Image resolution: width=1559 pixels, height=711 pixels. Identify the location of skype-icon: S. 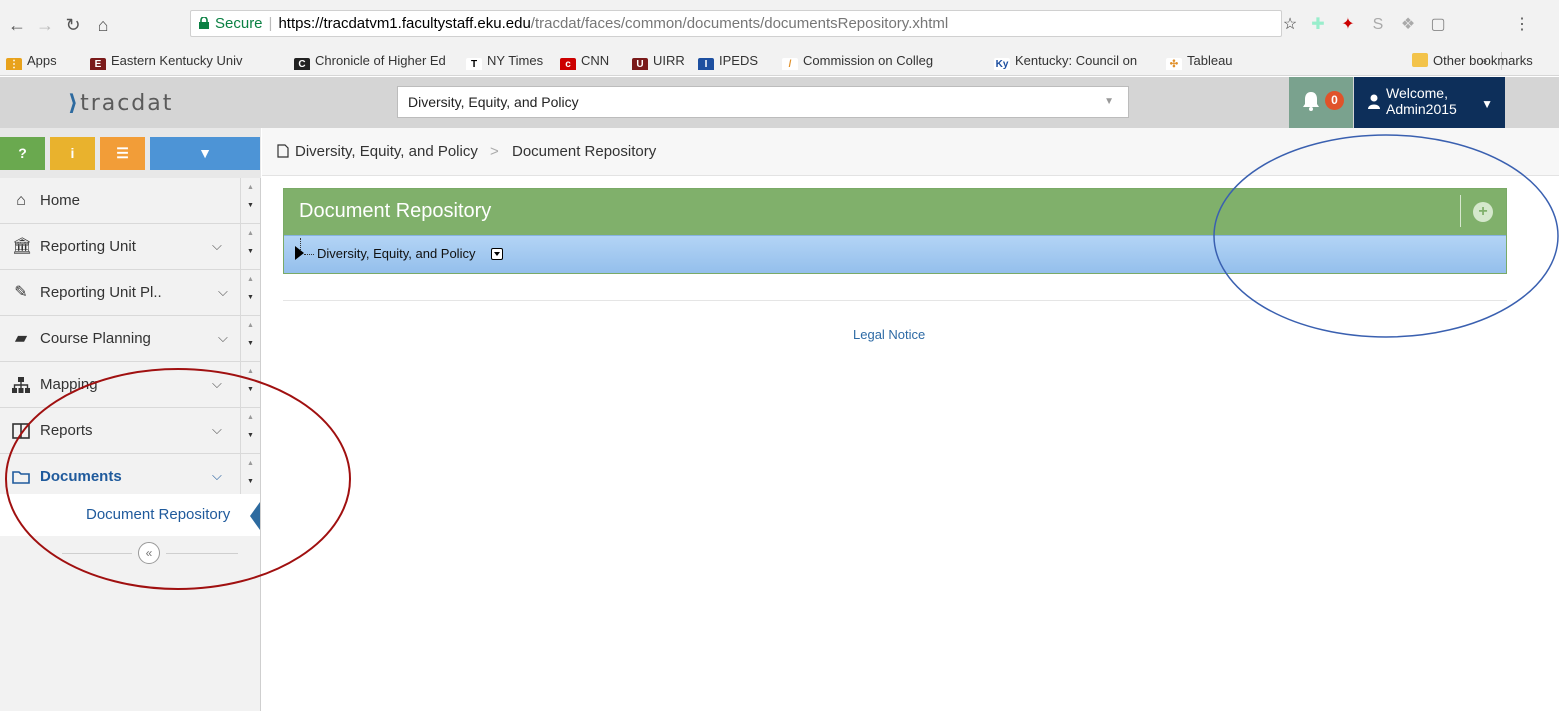
(1378, 25).